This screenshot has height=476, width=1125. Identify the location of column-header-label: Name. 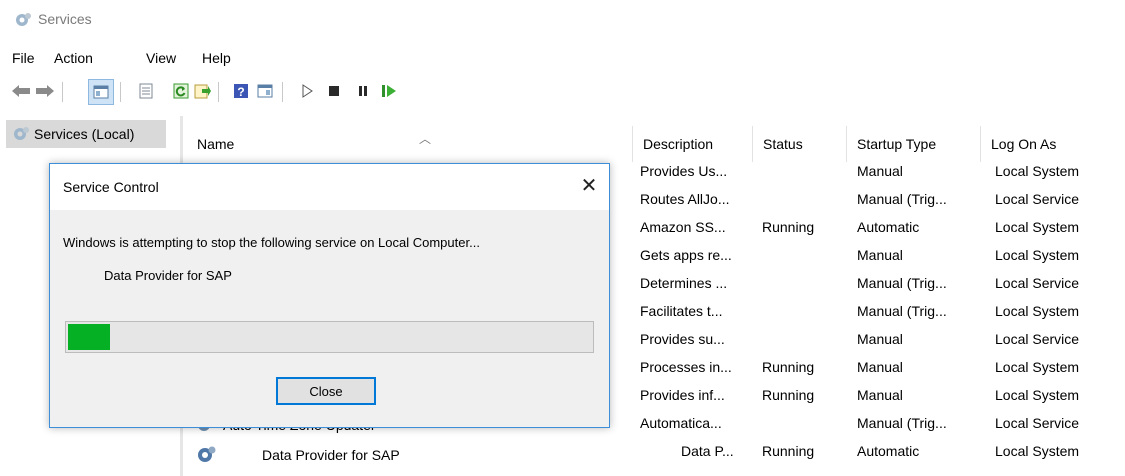
(216, 144).